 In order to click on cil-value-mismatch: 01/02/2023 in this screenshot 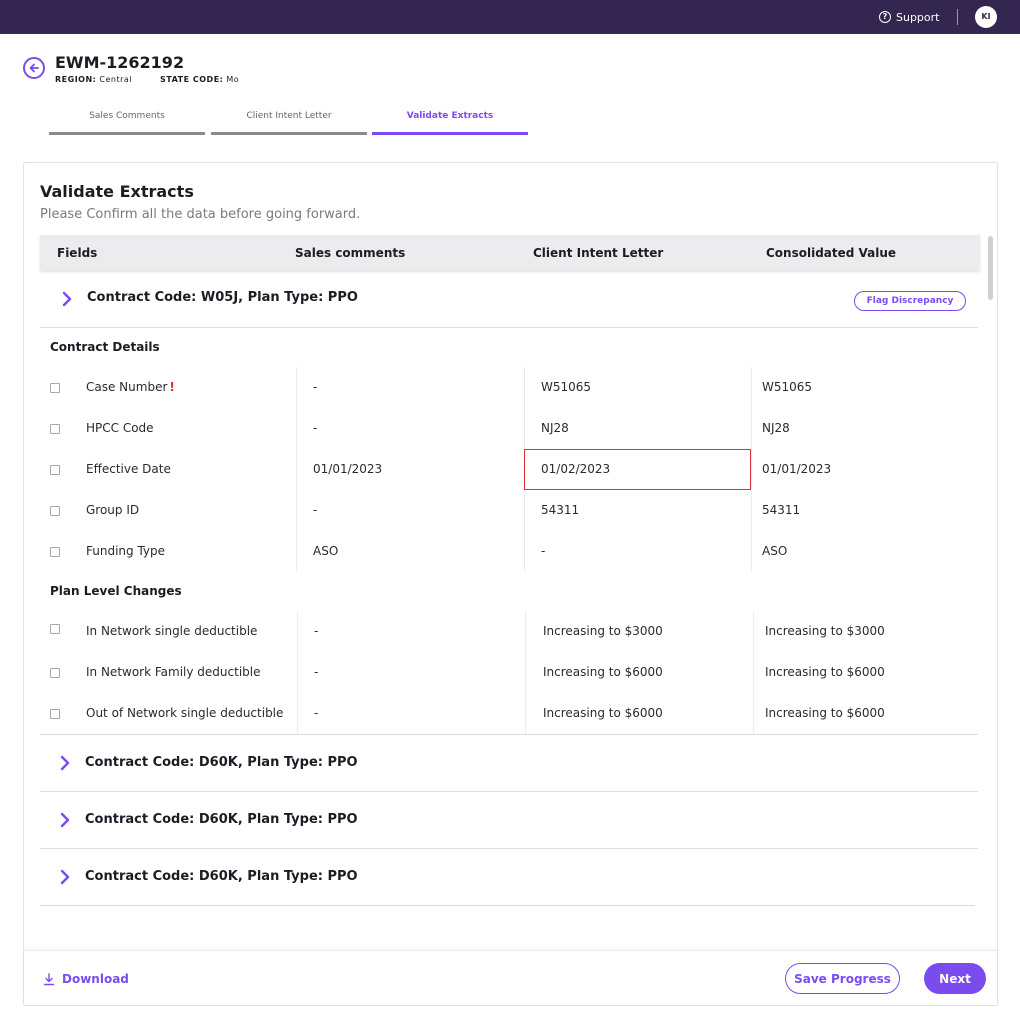, I will do `click(576, 469)`.